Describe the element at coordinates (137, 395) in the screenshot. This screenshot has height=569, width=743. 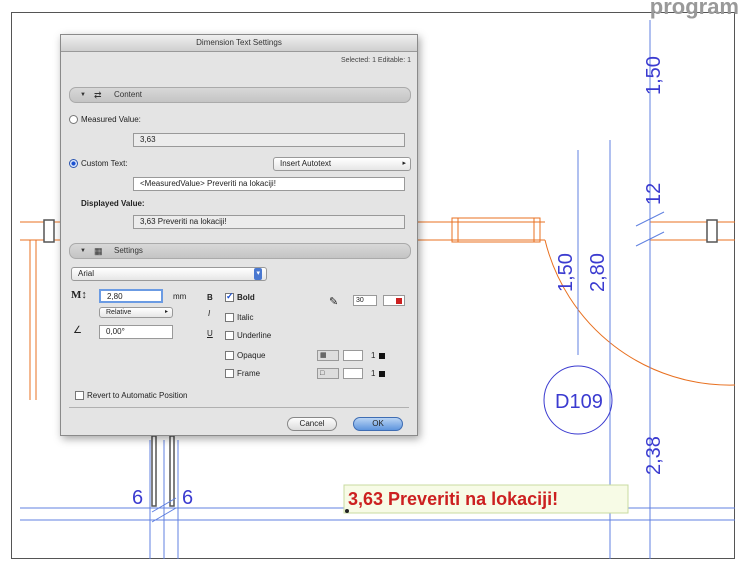
I see `revert-position-label: Revert to Automatic Position` at that location.